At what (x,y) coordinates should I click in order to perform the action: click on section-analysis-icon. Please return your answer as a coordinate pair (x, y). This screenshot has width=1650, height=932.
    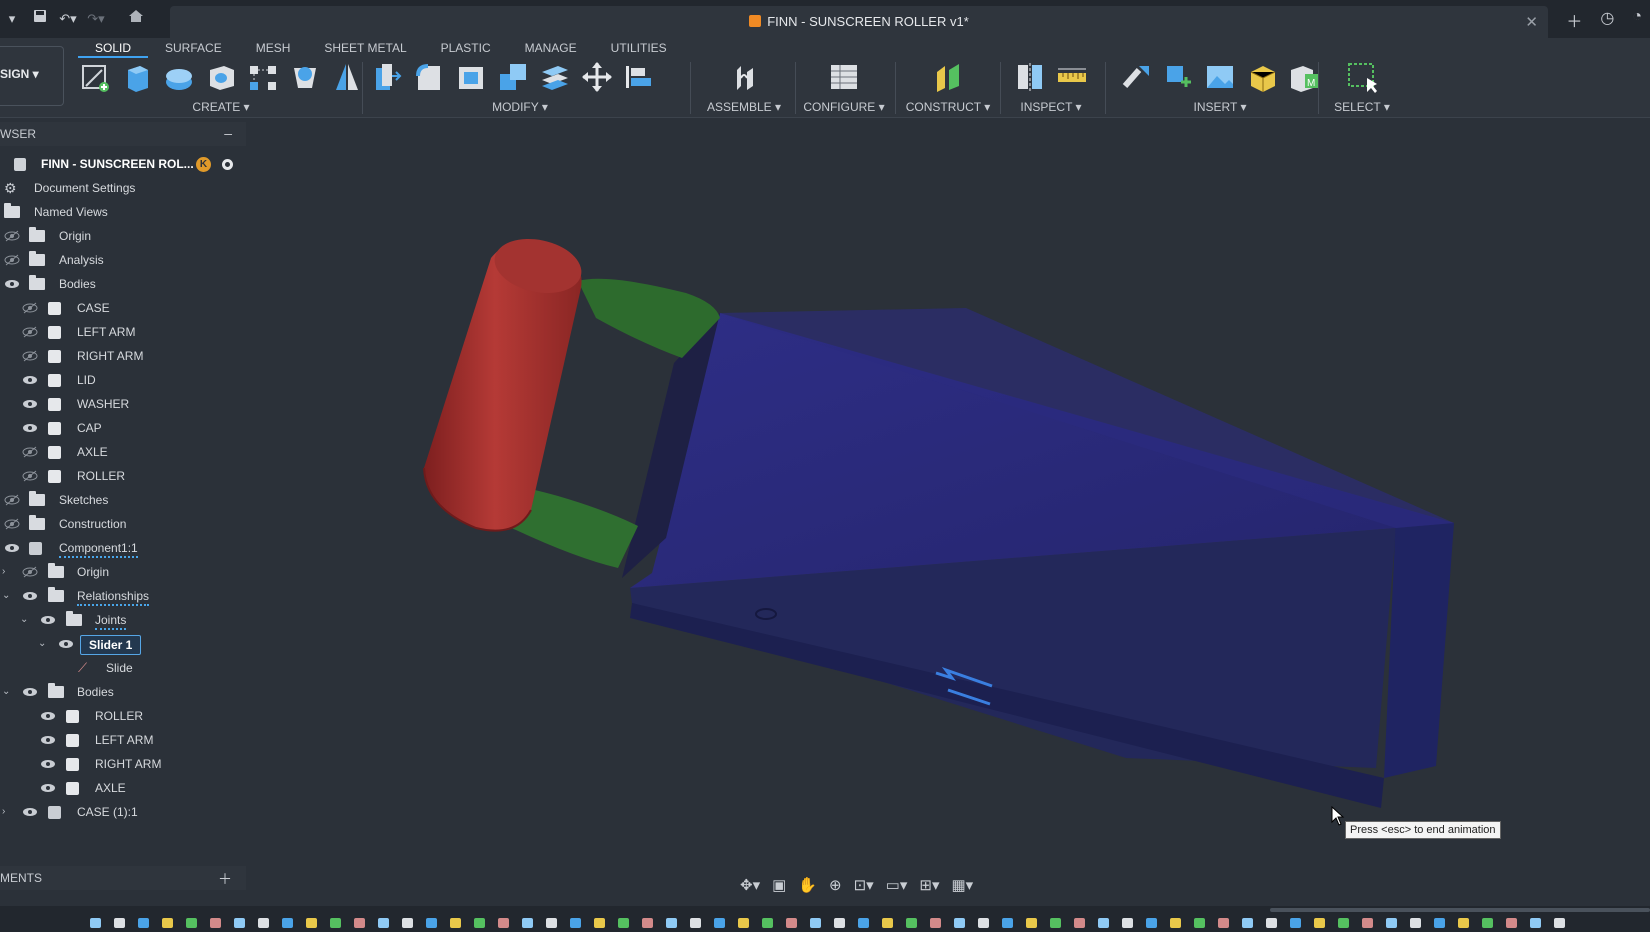
    Looking at the image, I should click on (1030, 77).